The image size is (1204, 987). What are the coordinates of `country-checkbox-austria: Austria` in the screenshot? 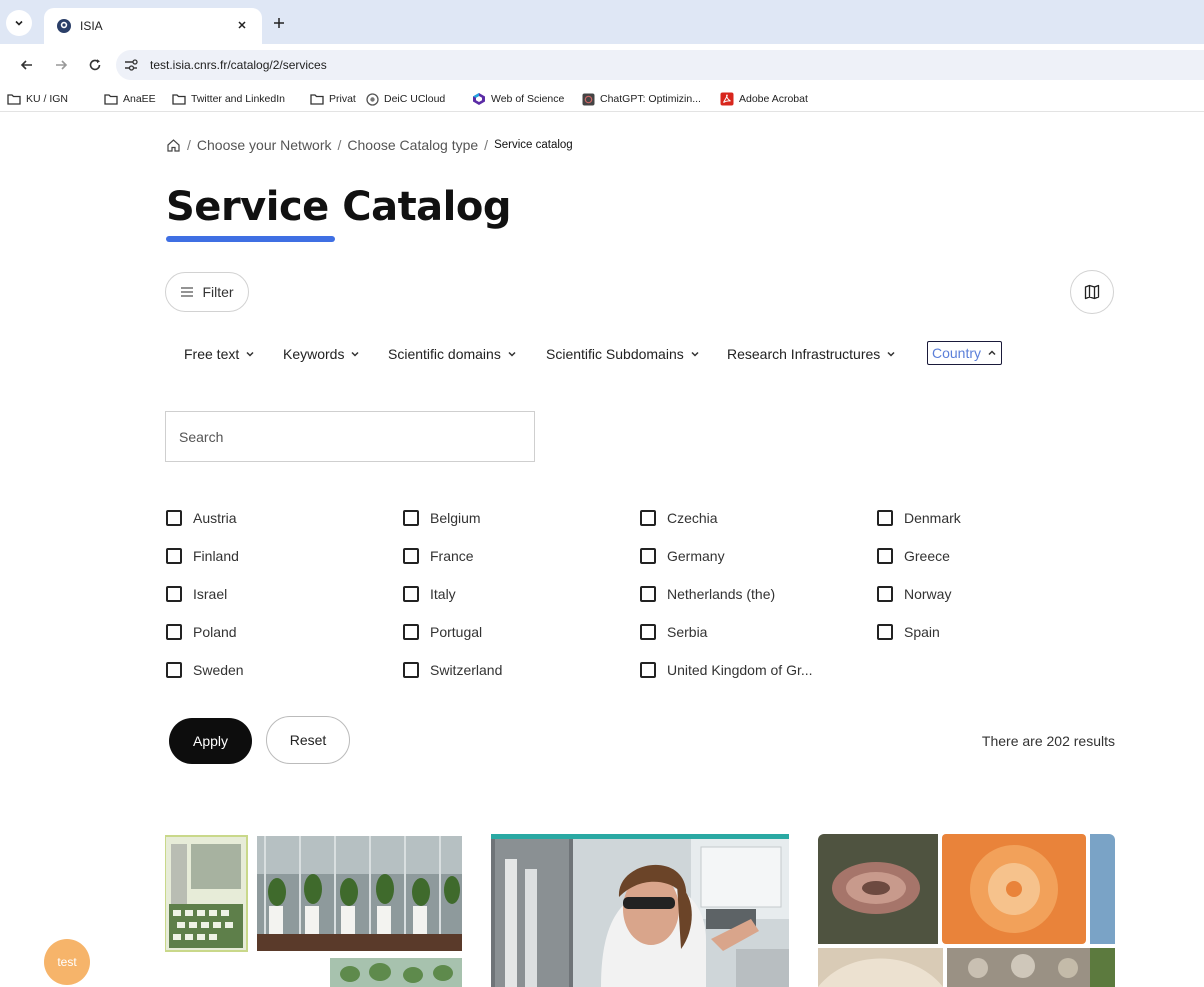 It's located at (201, 518).